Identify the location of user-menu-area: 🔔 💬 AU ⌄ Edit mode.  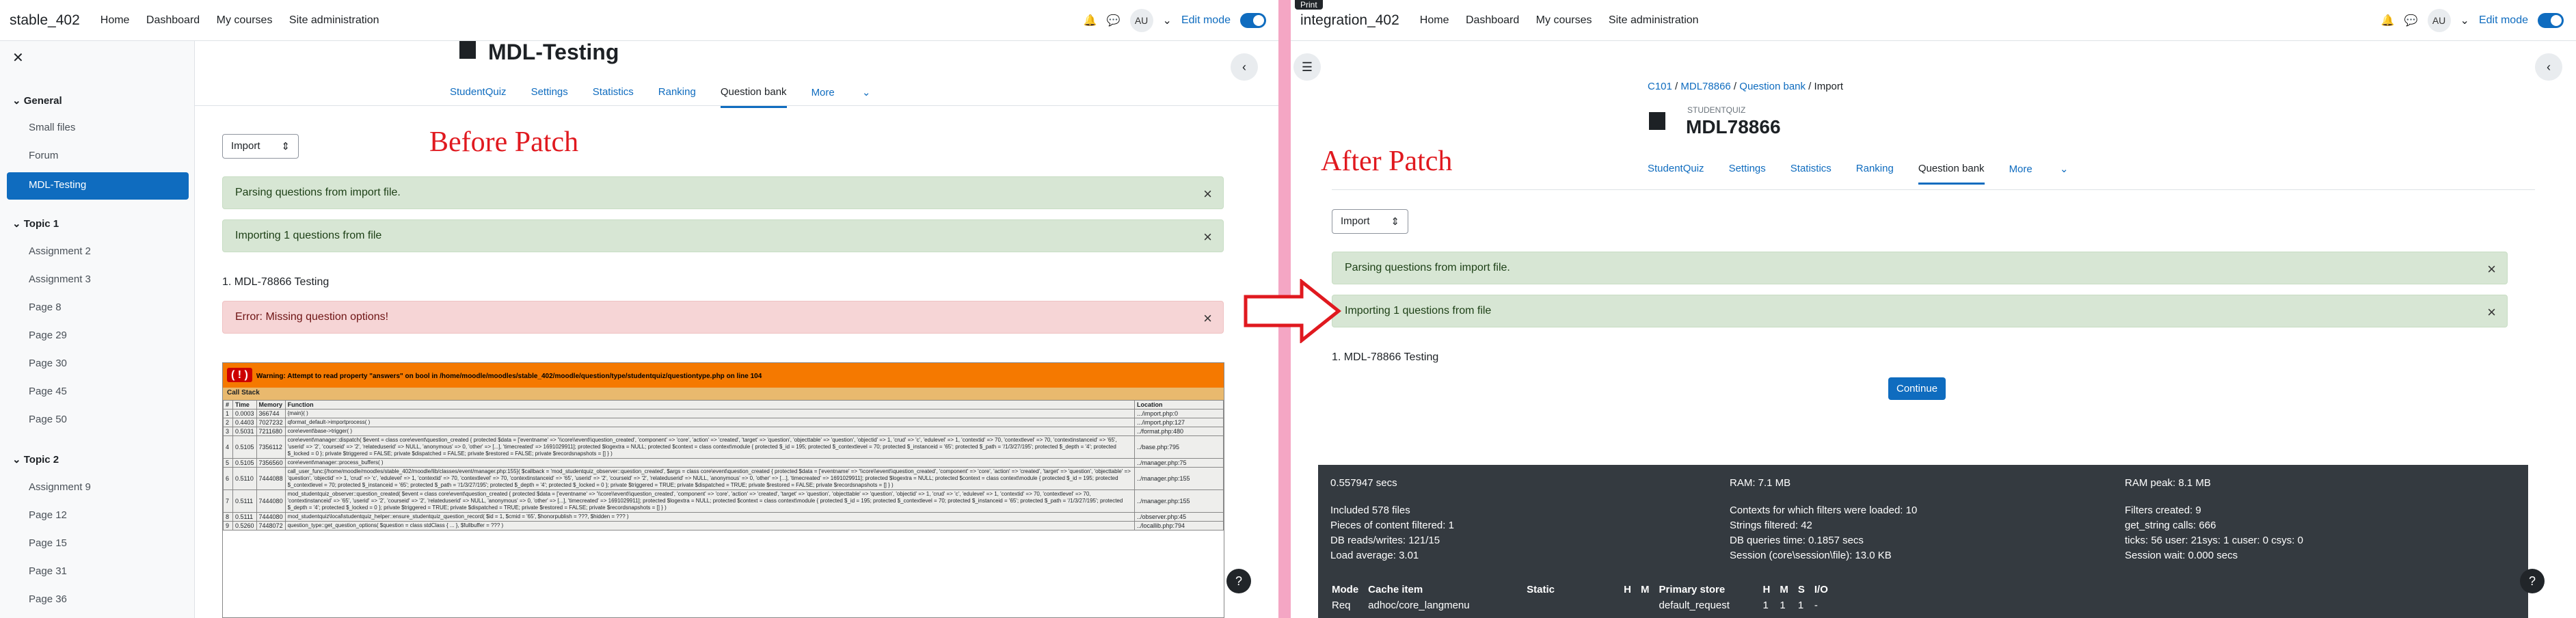
(2472, 20).